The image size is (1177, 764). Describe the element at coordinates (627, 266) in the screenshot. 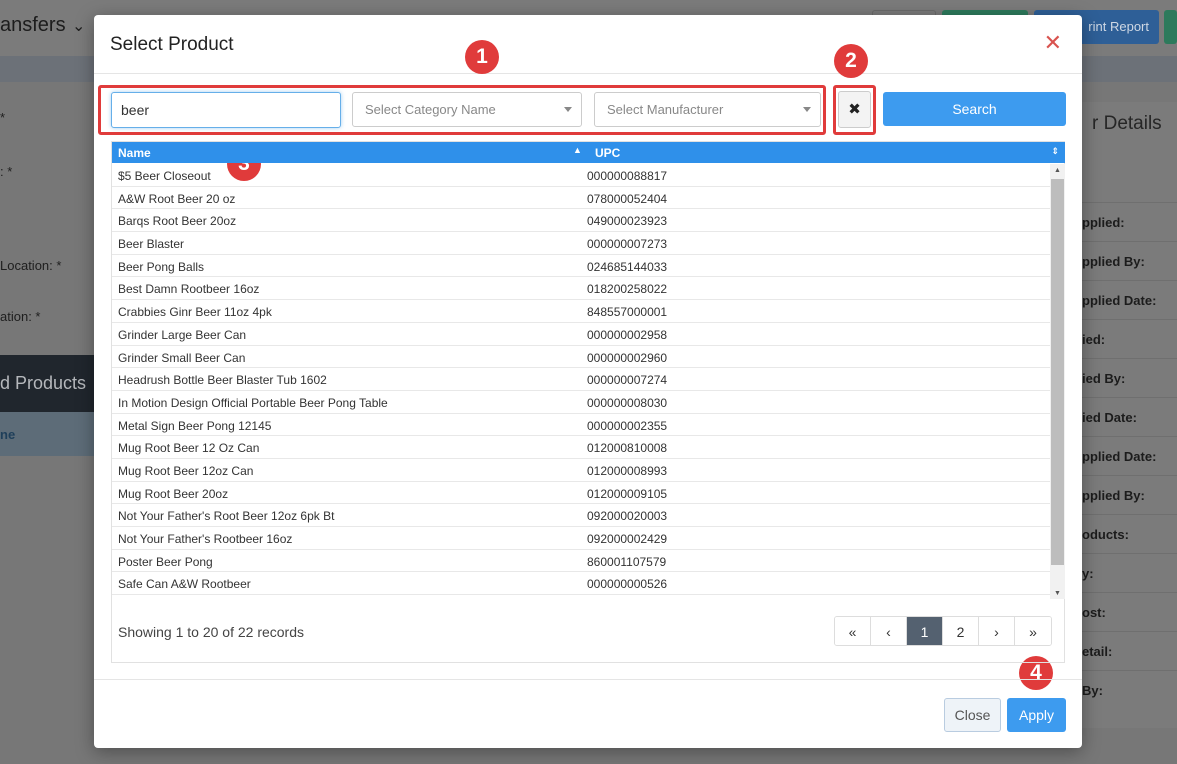

I see `product-upc-cell: 024685144033` at that location.